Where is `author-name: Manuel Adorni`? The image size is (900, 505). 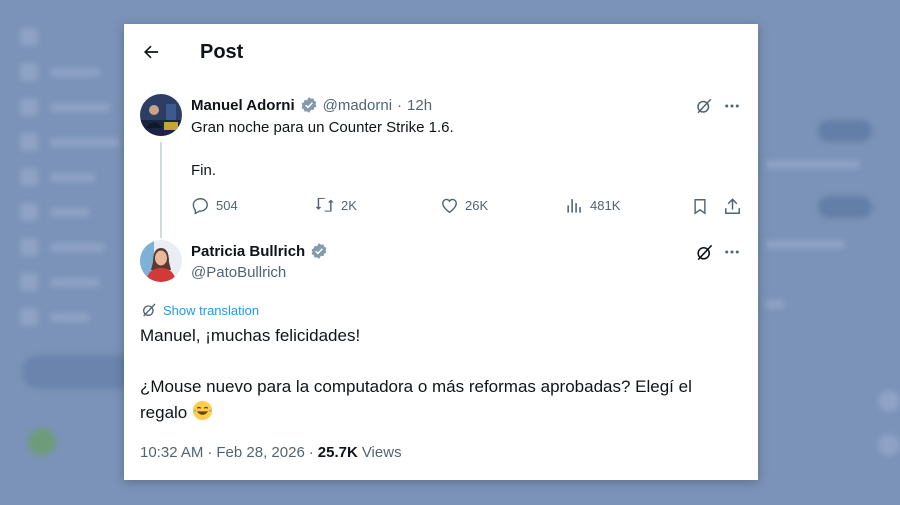
author-name: Manuel Adorni is located at coordinates (243, 105).